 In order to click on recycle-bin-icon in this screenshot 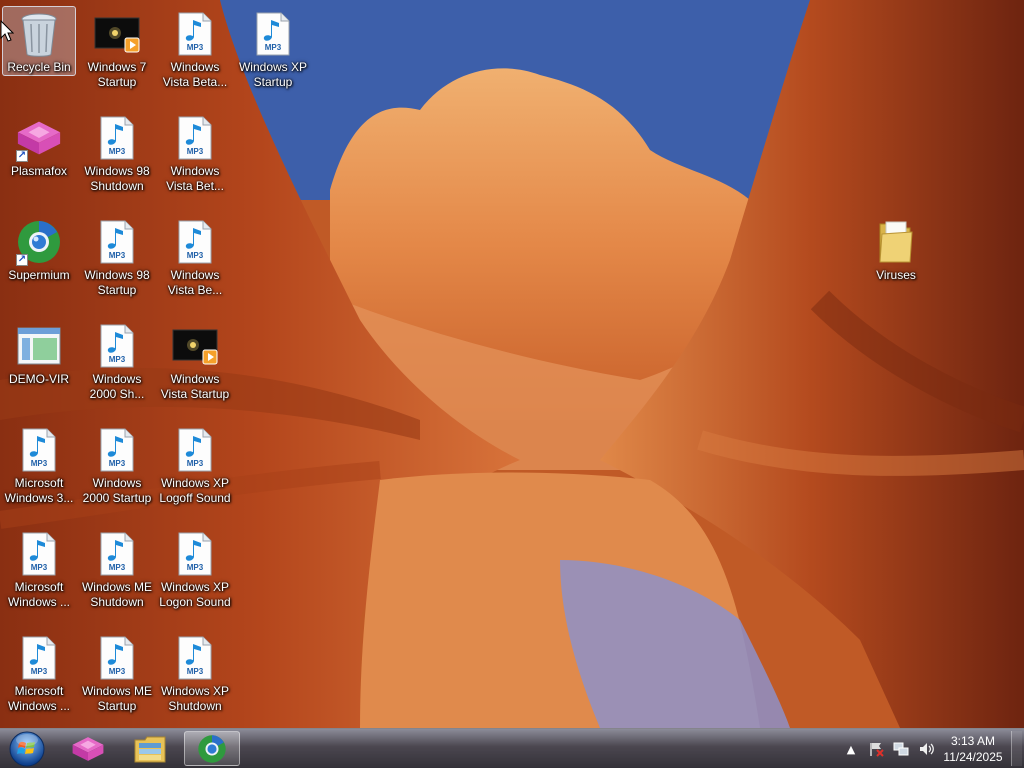, I will do `click(39, 34)`.